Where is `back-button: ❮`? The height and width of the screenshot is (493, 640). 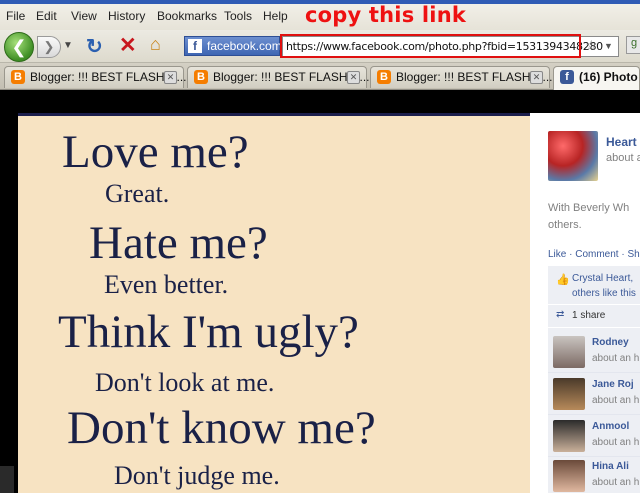
back-button: ❮ is located at coordinates (19, 47).